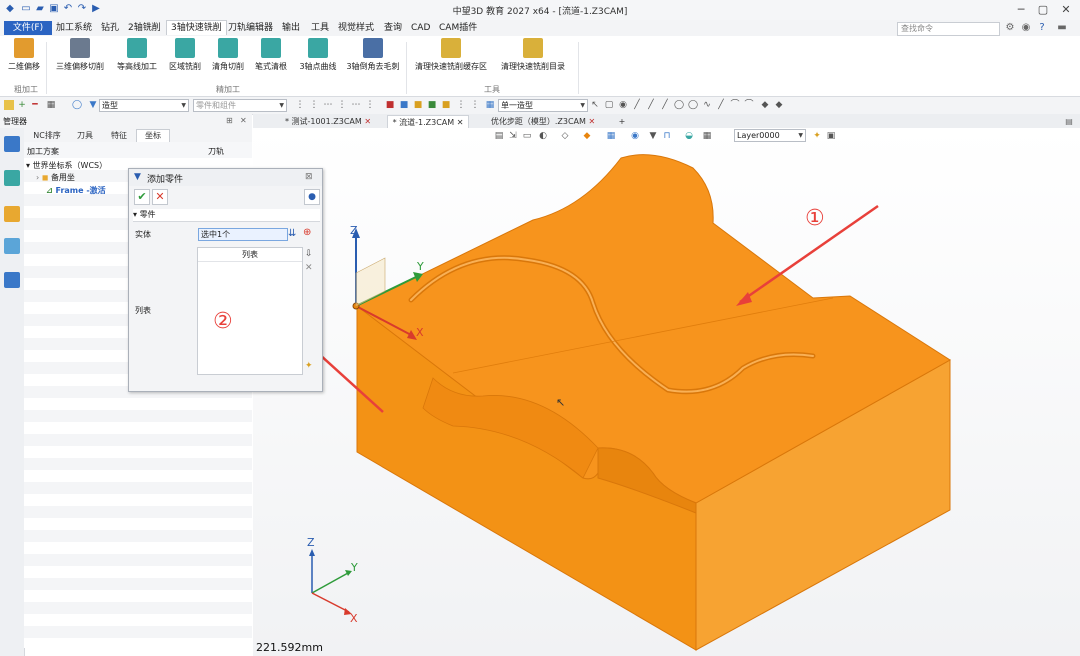  What do you see at coordinates (228, 55) in the screenshot?
I see `ribbon-corner-clean-button: 清角切削` at bounding box center [228, 55].